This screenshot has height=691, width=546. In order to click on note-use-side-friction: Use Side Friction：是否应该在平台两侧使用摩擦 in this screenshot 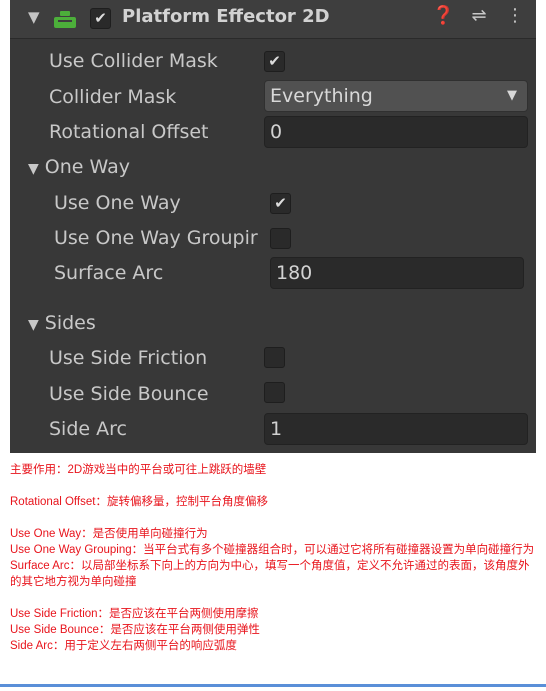, I will do `click(134, 614)`.